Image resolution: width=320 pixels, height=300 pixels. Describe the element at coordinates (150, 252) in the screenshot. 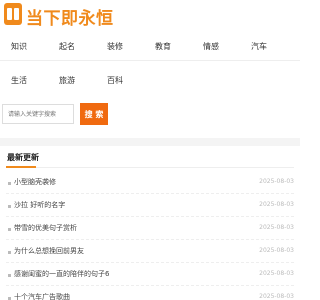

I see `list-item: 为什么总想挽回前男友 2025-08-03` at that location.